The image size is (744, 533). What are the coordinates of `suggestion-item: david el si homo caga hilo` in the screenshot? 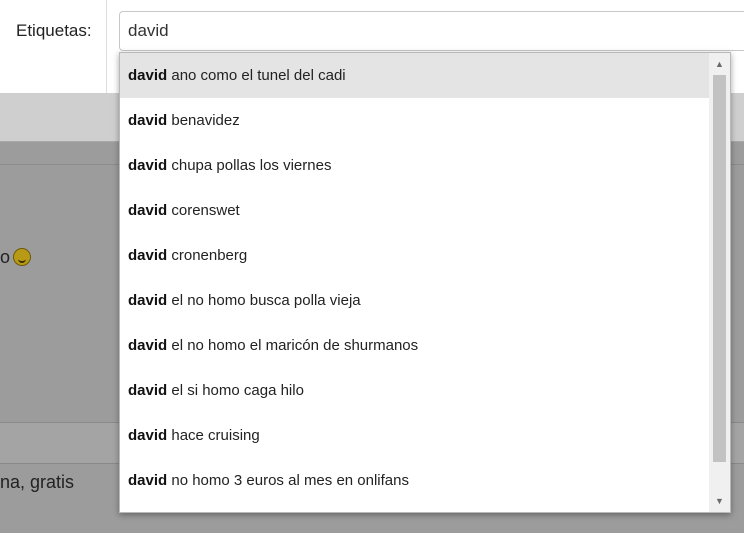 It's located at (415, 390).